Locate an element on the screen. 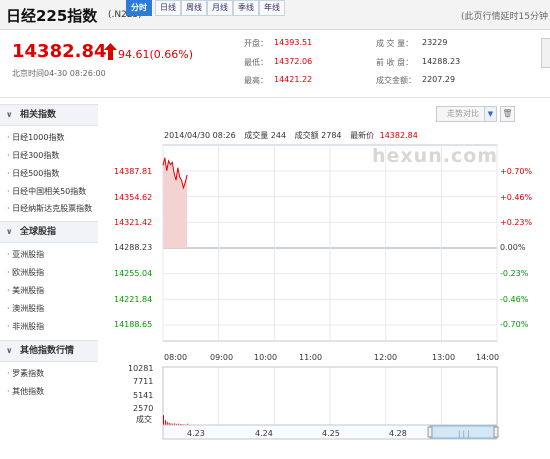 The height and width of the screenshot is (459, 550). volume-tick: 2570 is located at coordinates (143, 408).